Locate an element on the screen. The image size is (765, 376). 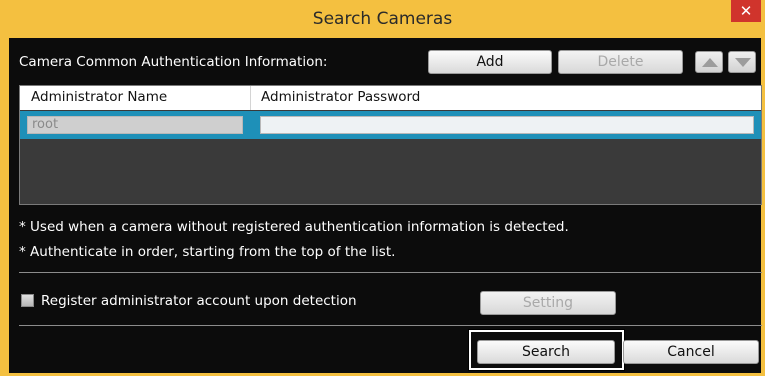
move-up-button is located at coordinates (709, 62).